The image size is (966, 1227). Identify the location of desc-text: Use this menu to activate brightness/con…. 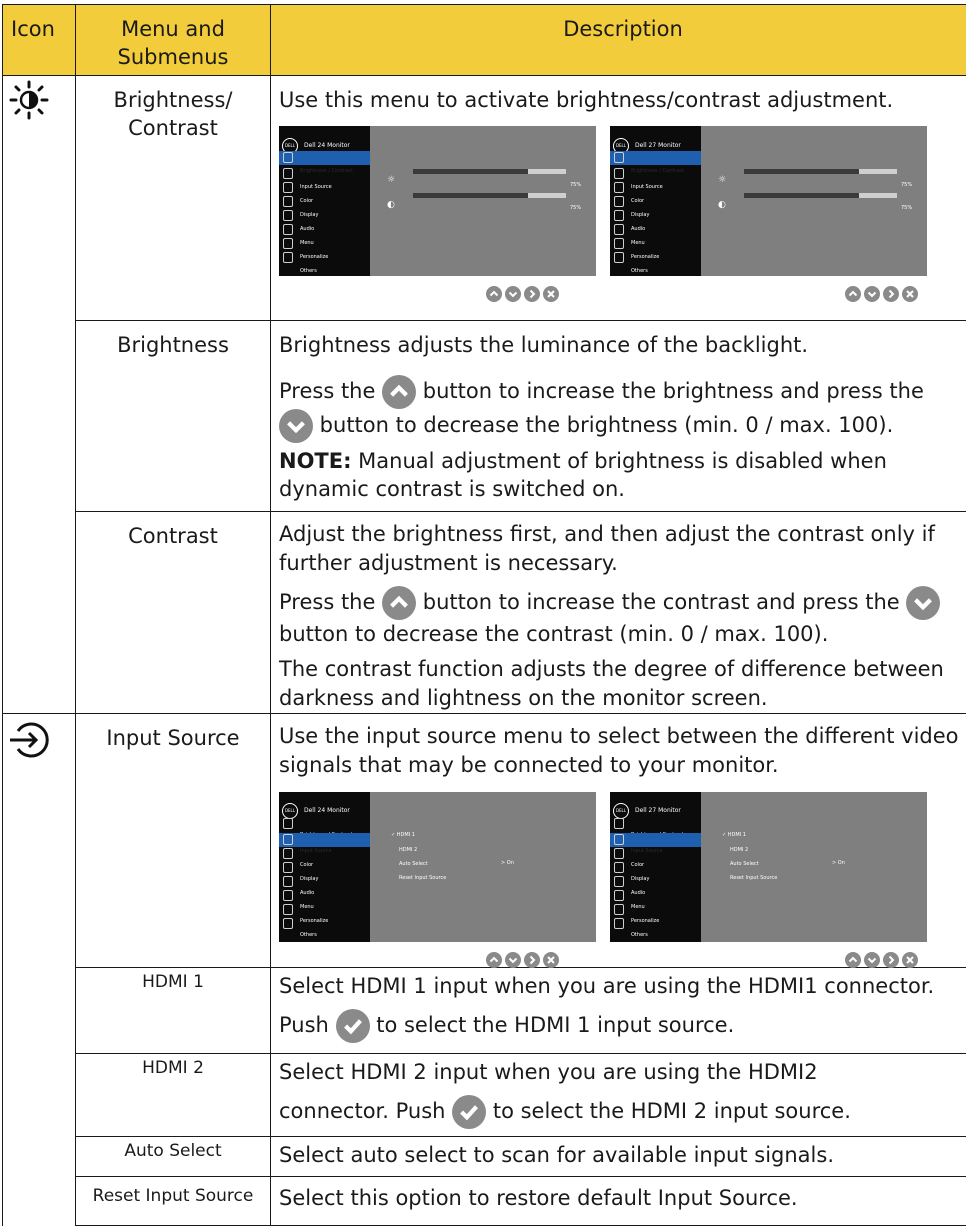
(586, 100).